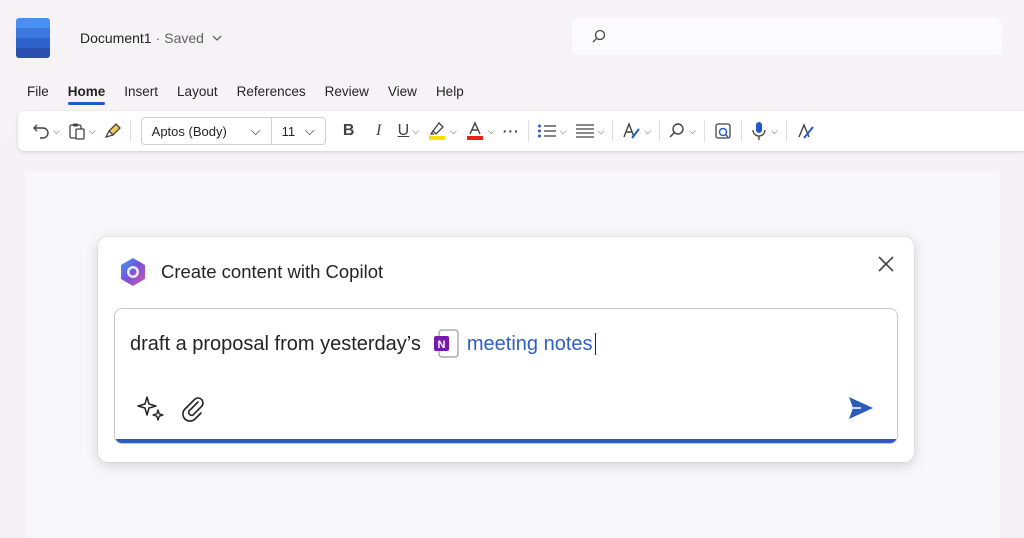 This screenshot has width=1024, height=538. I want to click on font-color-button: ⌵, so click(480, 131).